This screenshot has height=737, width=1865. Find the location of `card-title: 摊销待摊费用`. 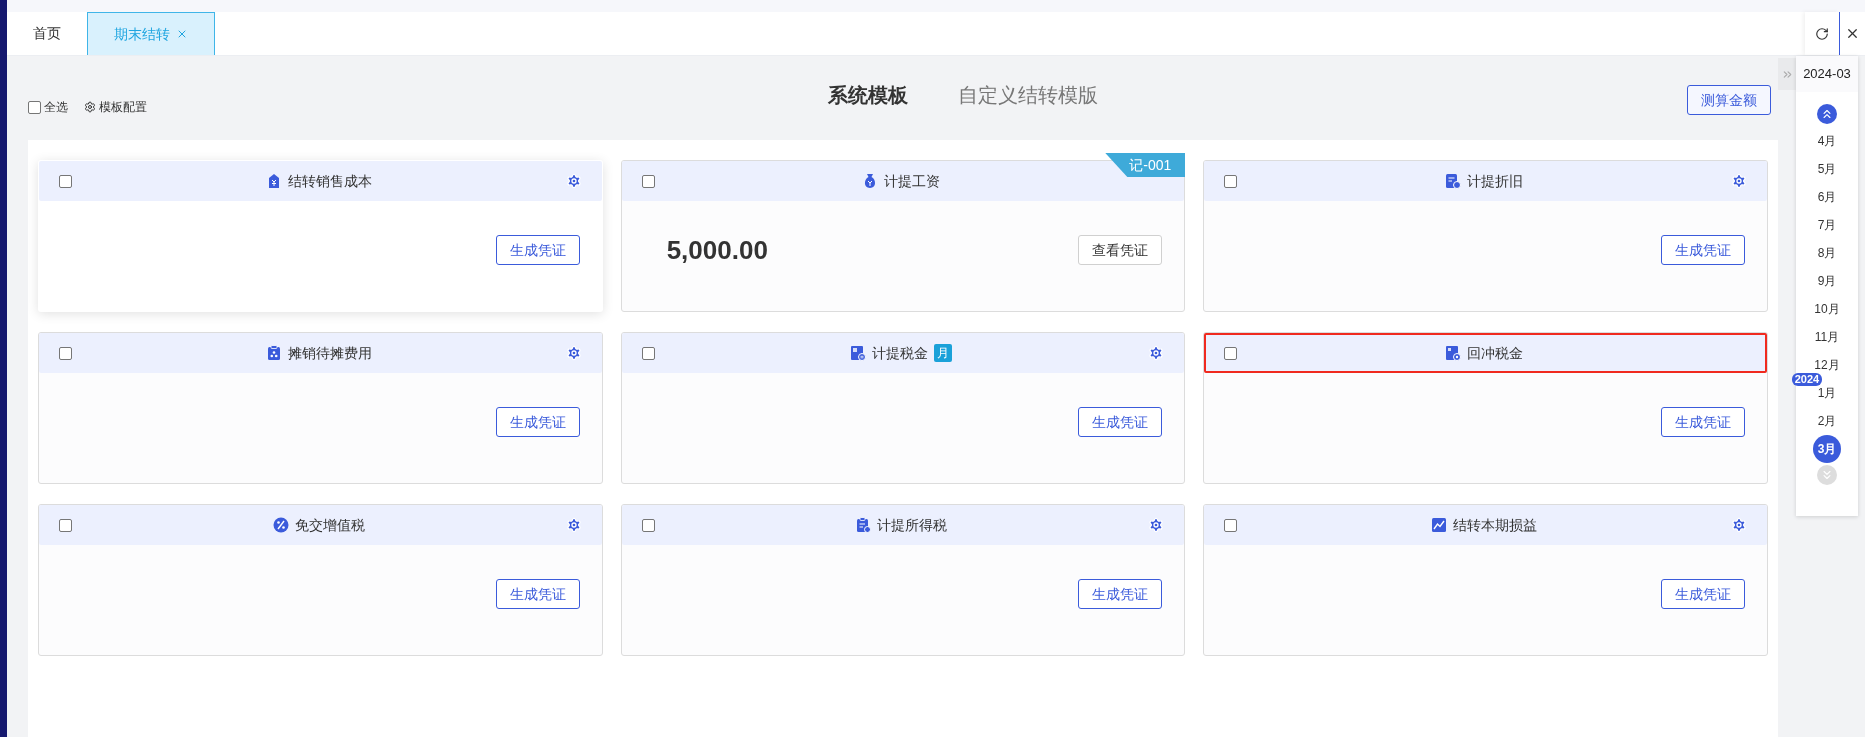

card-title: 摊销待摊费用 is located at coordinates (329, 353).